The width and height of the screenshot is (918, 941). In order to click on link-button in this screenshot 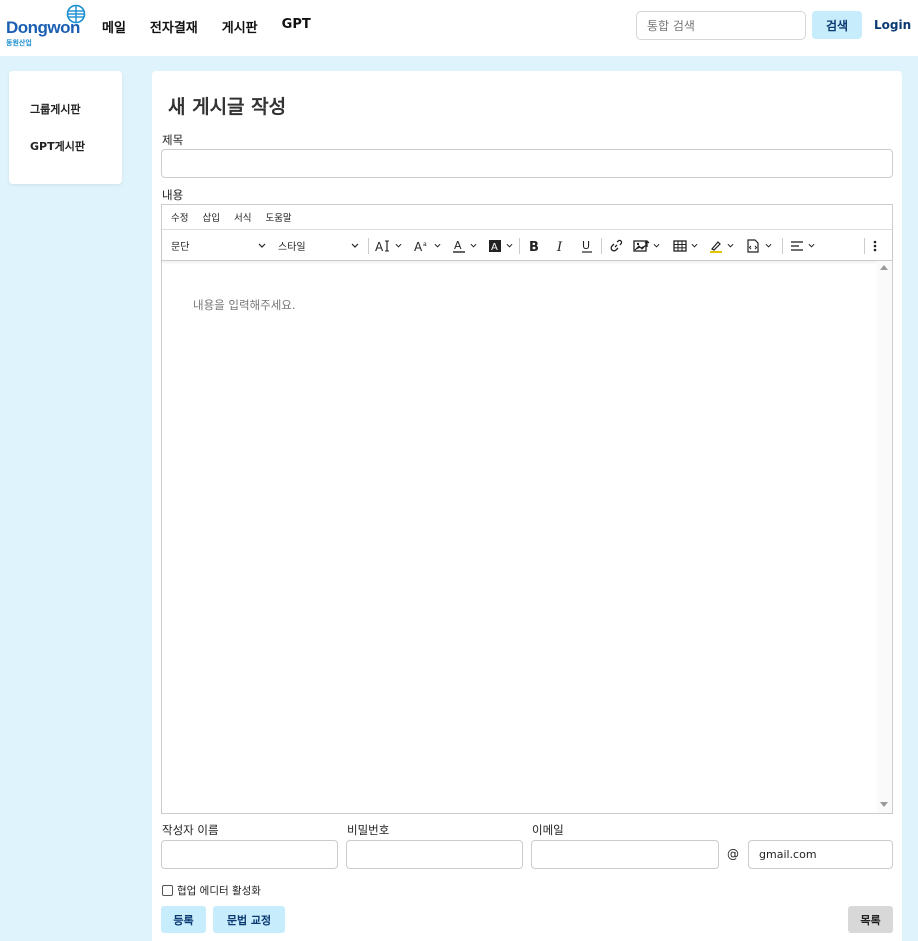, I will do `click(616, 245)`.